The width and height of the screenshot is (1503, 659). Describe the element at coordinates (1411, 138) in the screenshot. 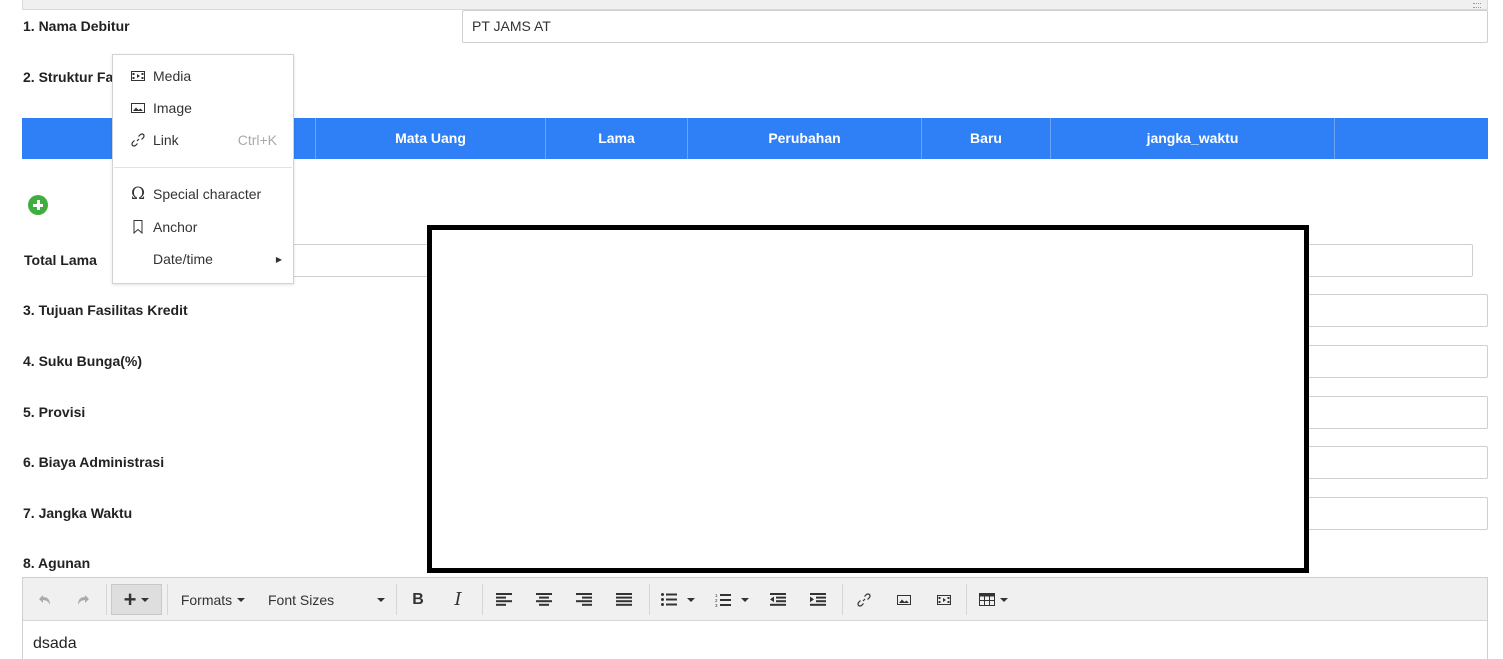

I see `table-col-action` at that location.